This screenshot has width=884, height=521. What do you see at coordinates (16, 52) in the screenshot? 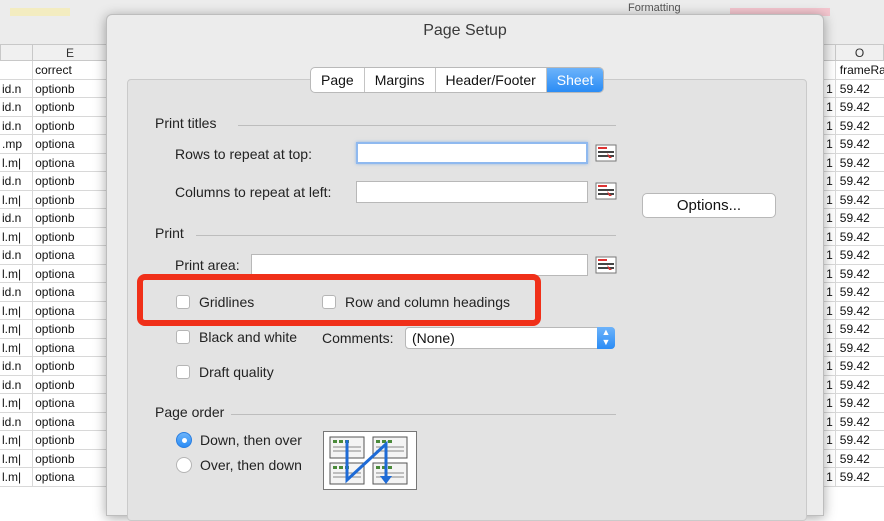
I see `column-header-d` at bounding box center [16, 52].